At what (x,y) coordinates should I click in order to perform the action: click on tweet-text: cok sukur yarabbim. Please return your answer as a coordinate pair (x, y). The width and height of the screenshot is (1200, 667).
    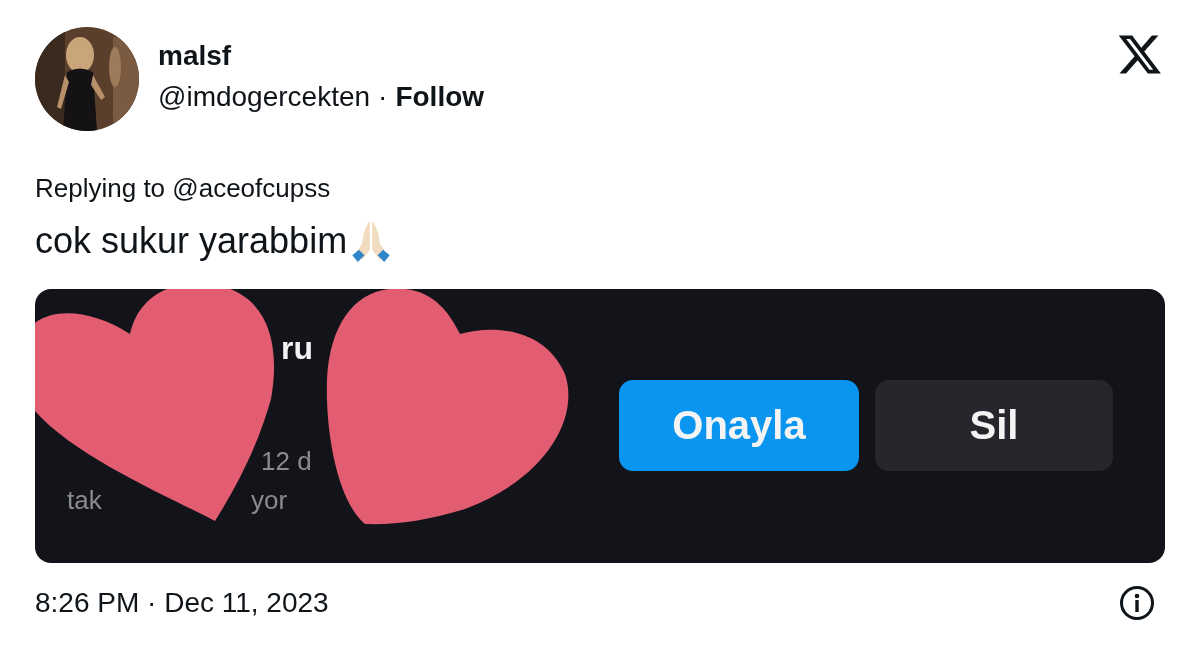
    Looking at the image, I should click on (191, 241).